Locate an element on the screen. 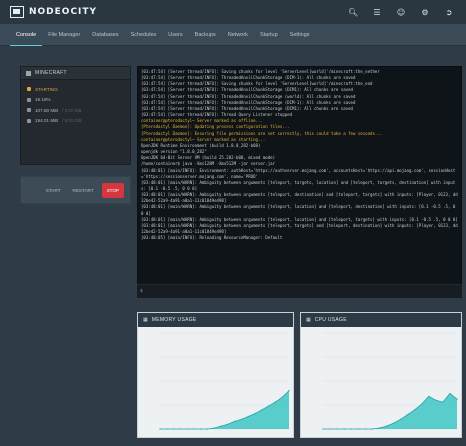  user-icon: ☺ is located at coordinates (401, 12).